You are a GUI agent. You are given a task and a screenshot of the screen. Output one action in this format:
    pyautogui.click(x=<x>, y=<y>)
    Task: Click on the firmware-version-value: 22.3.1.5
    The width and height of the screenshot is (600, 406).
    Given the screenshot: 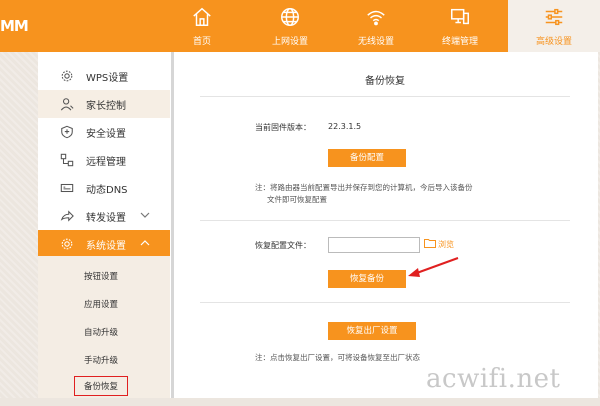 What is the action you would take?
    pyautogui.click(x=345, y=126)
    